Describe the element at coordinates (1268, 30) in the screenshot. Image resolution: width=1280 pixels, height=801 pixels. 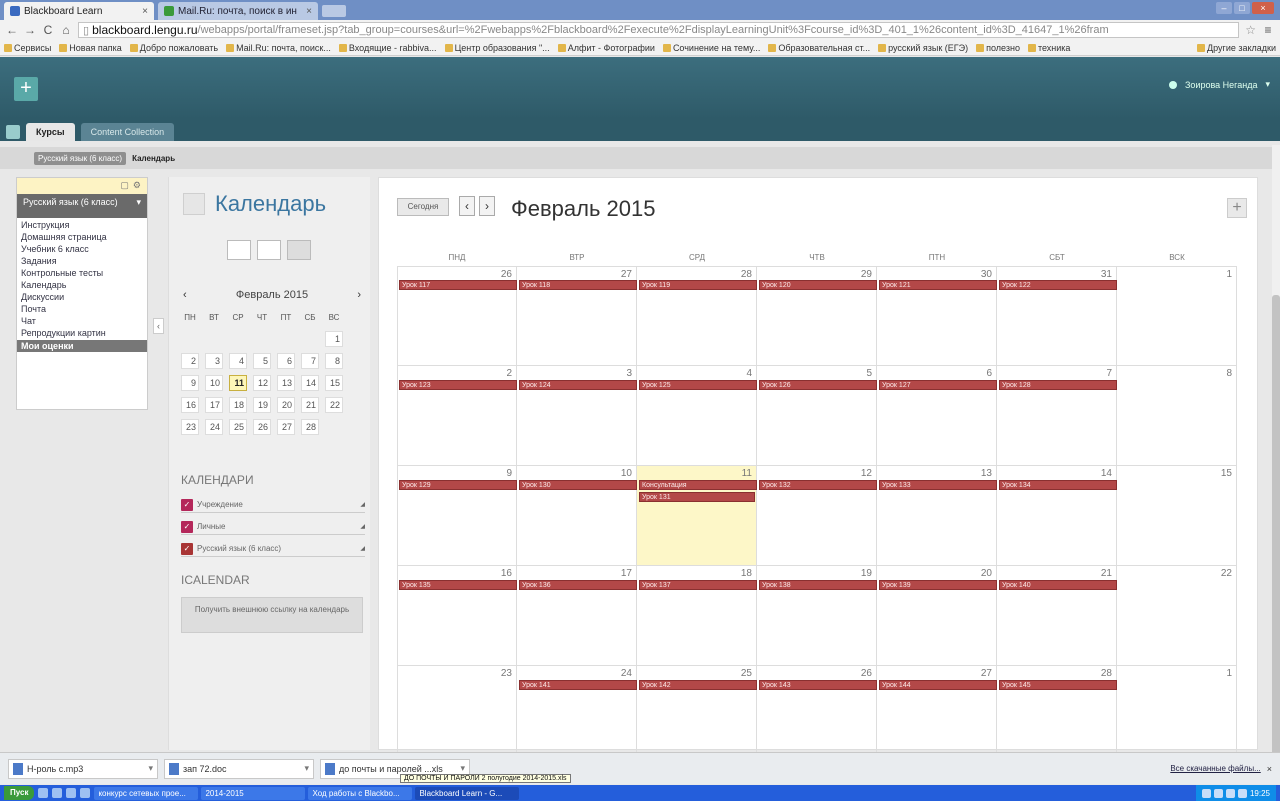
I see `menu-icon: ≡` at that location.